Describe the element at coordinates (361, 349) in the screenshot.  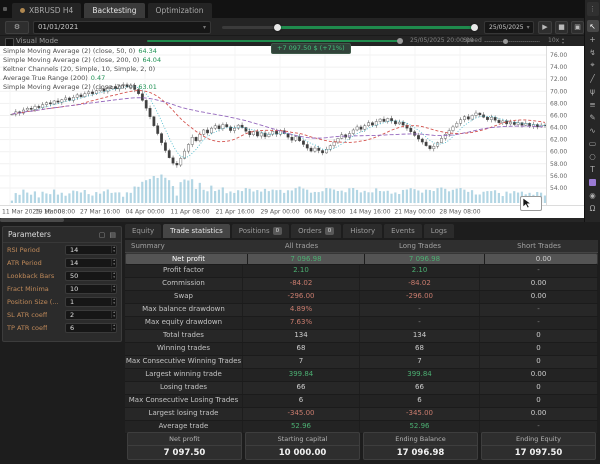
I see `table-row: Winning trades 68 68 0` at that location.